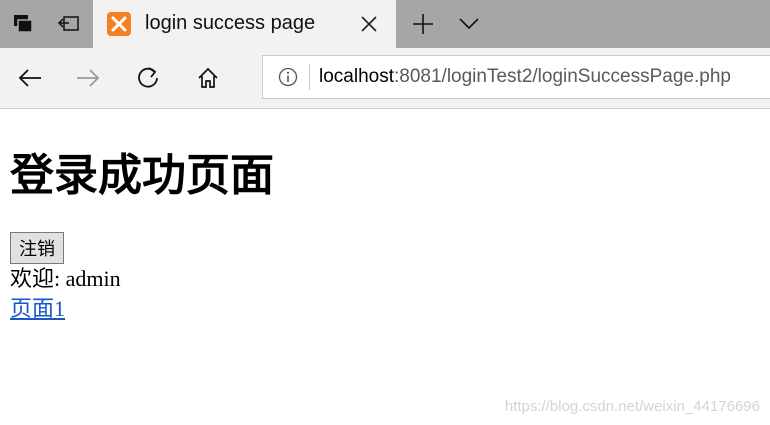 The width and height of the screenshot is (770, 425). Describe the element at coordinates (142, 175) in the screenshot. I see `page-heading: 登录成功页面` at that location.